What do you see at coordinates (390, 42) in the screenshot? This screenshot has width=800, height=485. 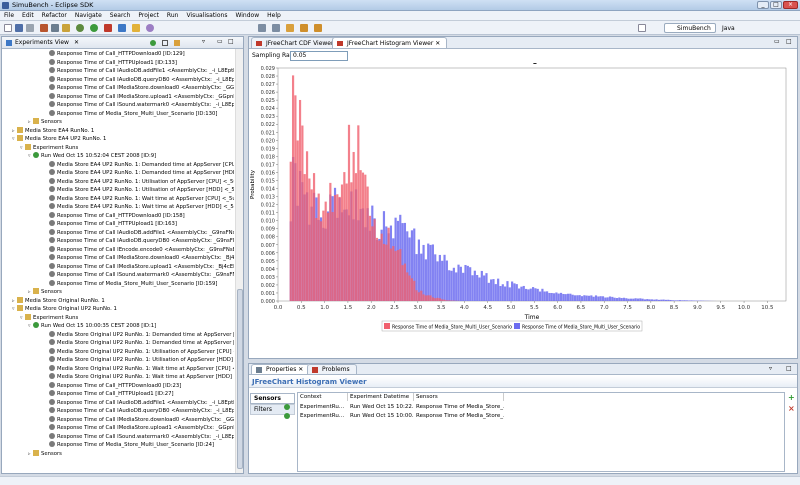 I see `tab-histogram-viewer: JFreeChart Histogram Viewer ✕` at bounding box center [390, 42].